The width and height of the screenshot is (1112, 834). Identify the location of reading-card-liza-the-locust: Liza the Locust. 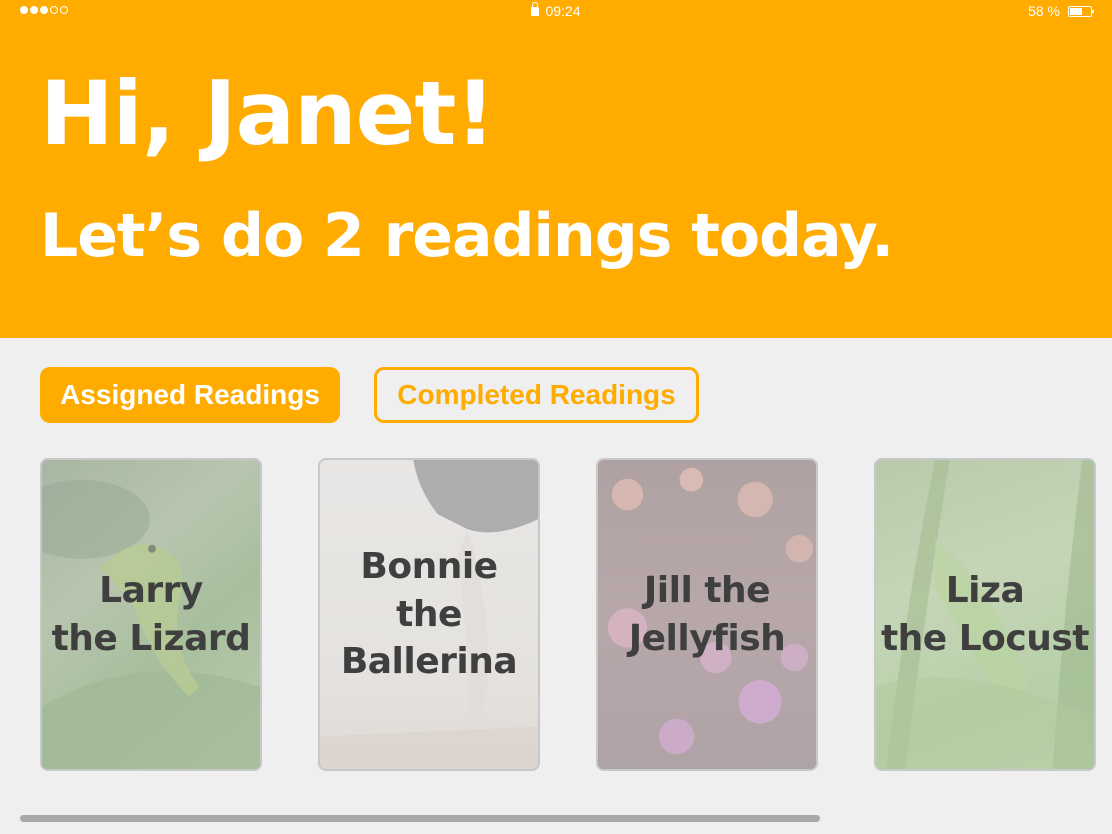
(985, 614).